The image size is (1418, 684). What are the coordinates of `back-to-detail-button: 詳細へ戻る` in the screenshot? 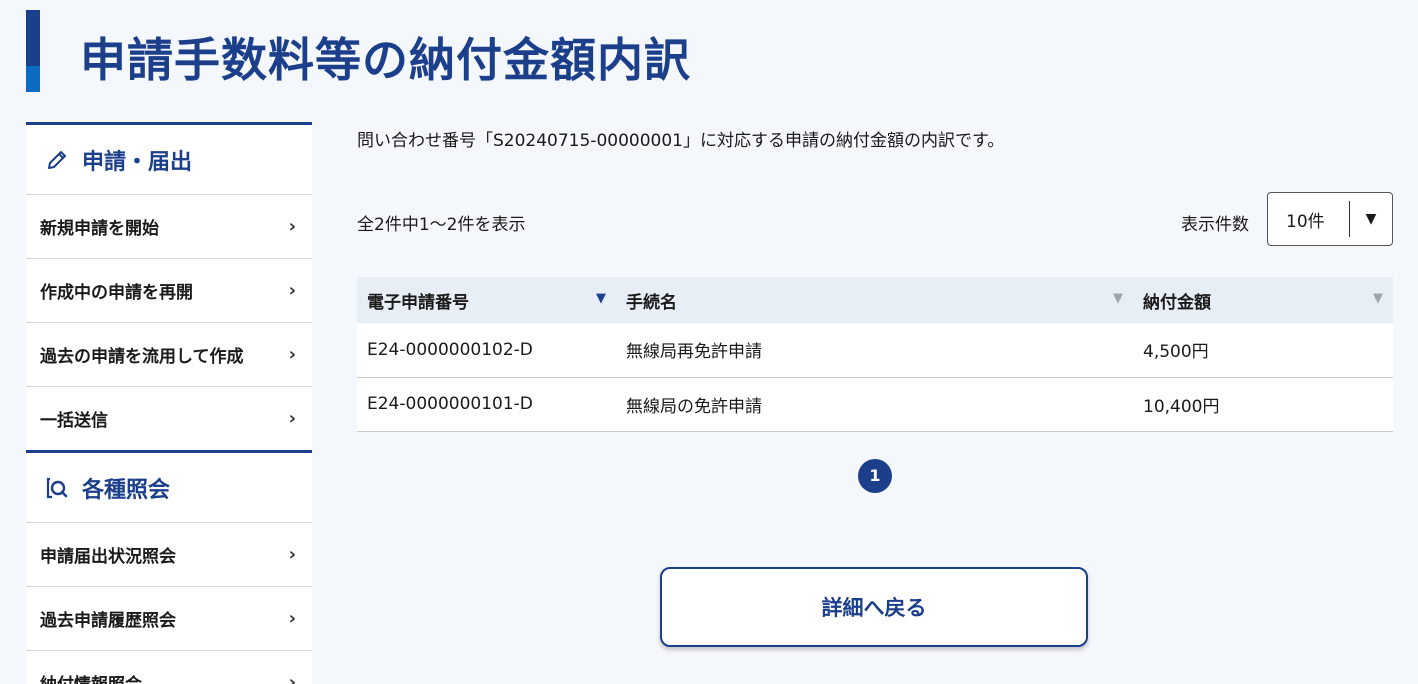 It's located at (874, 607).